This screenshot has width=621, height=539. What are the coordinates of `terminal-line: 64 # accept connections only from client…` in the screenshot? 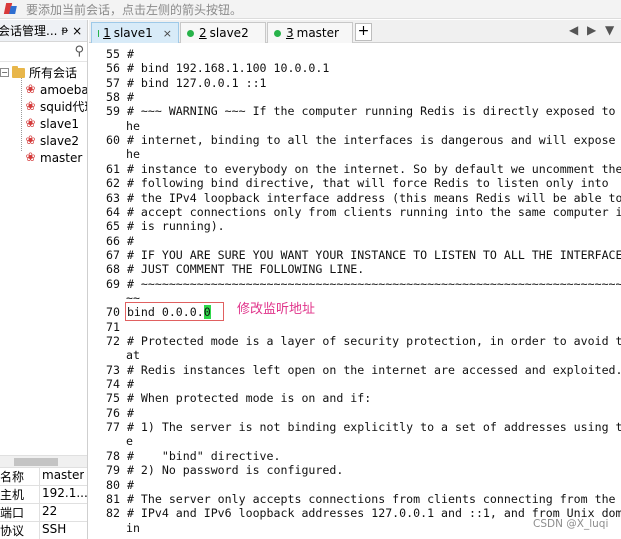 It's located at (363, 211).